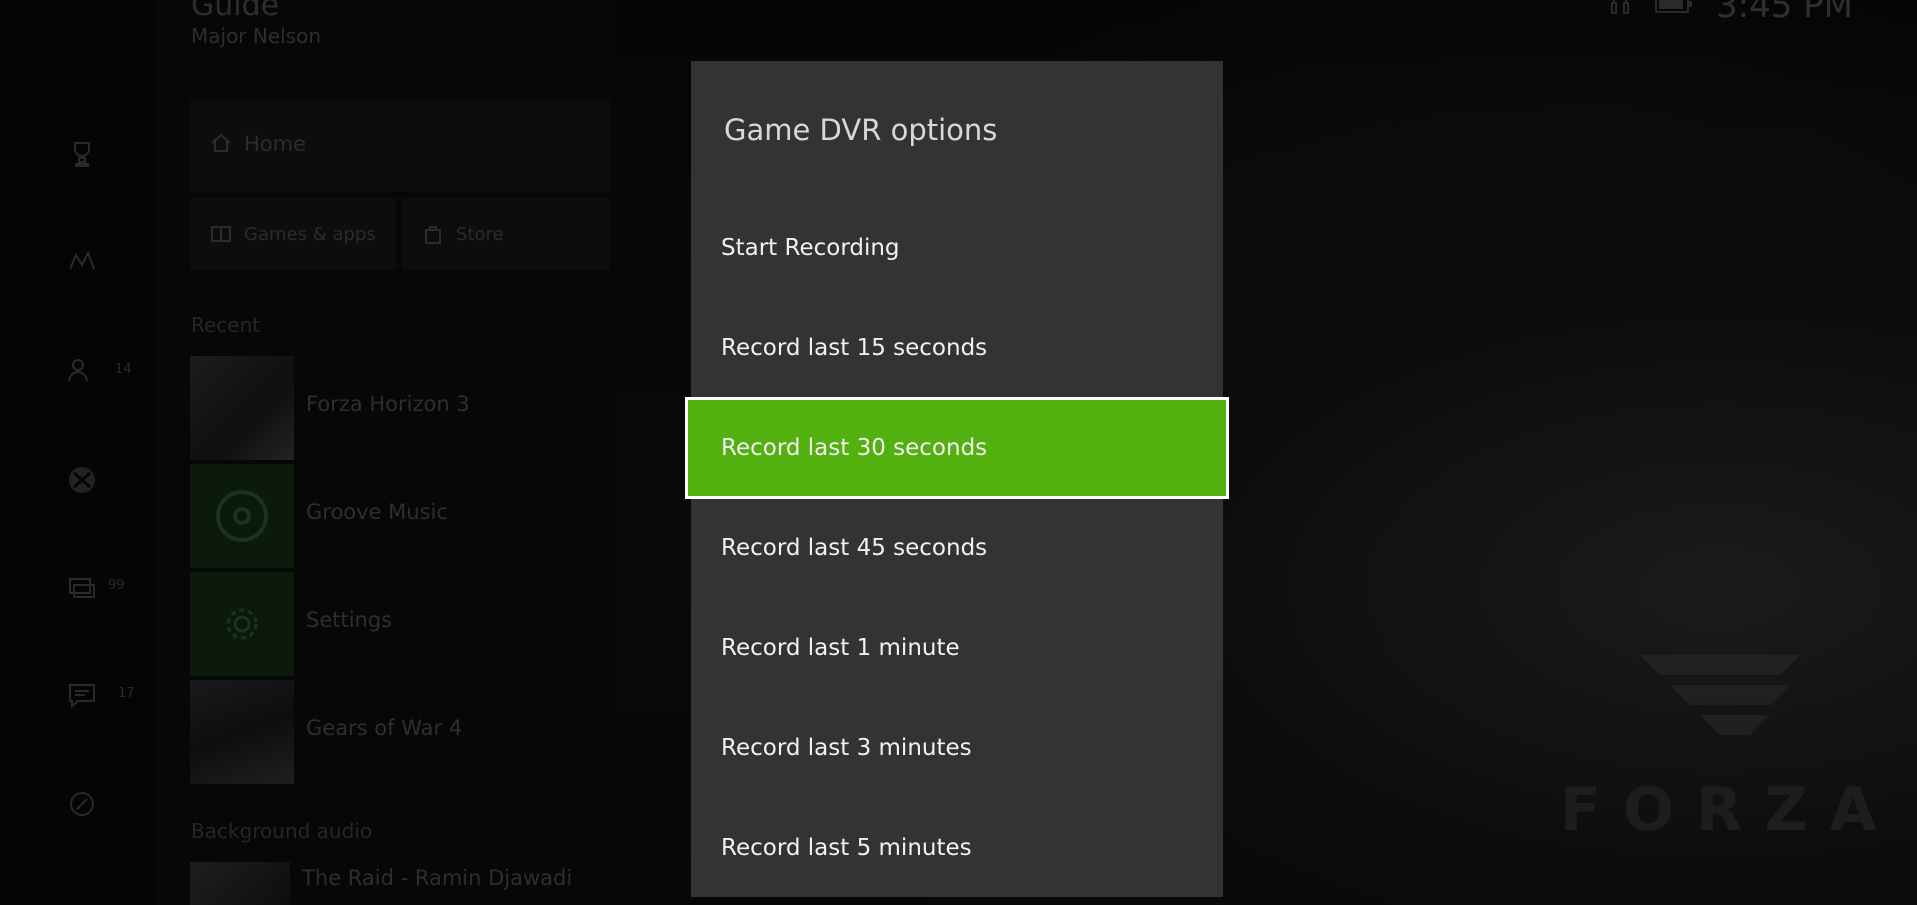 Image resolution: width=1917 pixels, height=905 pixels. What do you see at coordinates (82, 261) in the screenshot?
I see `achievements-icon` at bounding box center [82, 261].